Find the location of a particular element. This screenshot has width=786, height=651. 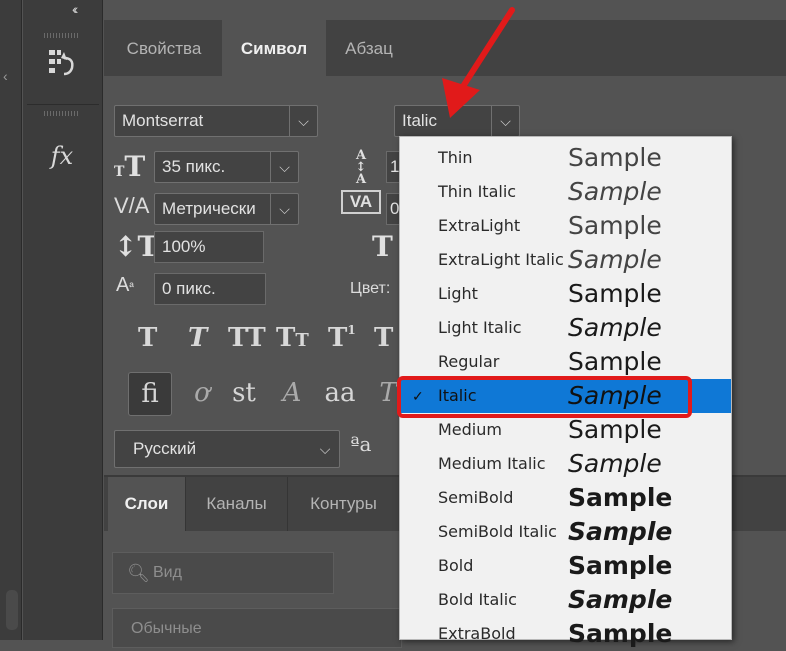

popup-item-name: Bold is located at coordinates (456, 565).